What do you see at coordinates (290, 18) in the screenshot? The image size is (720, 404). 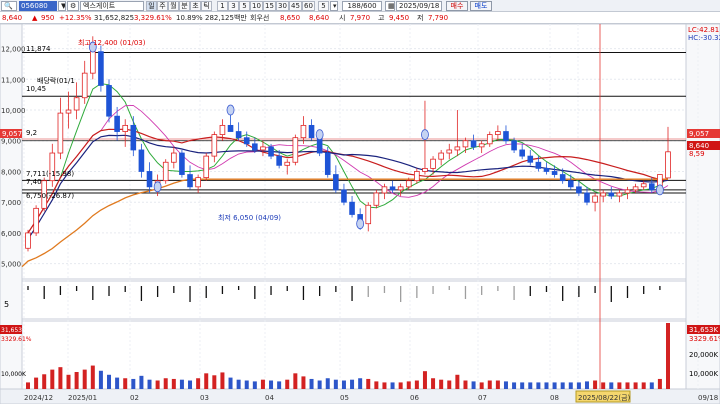 I see `open-price: 8,650` at bounding box center [290, 18].